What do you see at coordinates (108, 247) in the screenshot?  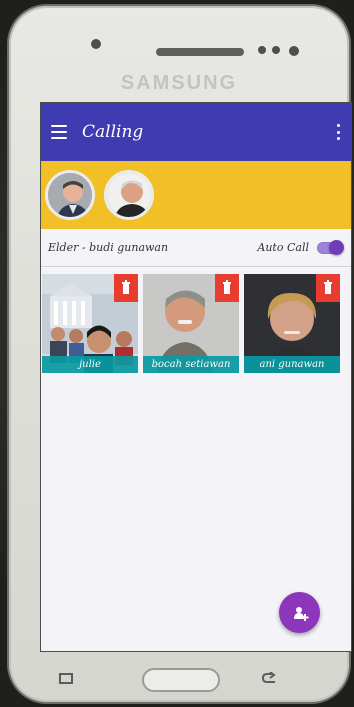 I see `elder-label: Elder - budi gunawan` at bounding box center [108, 247].